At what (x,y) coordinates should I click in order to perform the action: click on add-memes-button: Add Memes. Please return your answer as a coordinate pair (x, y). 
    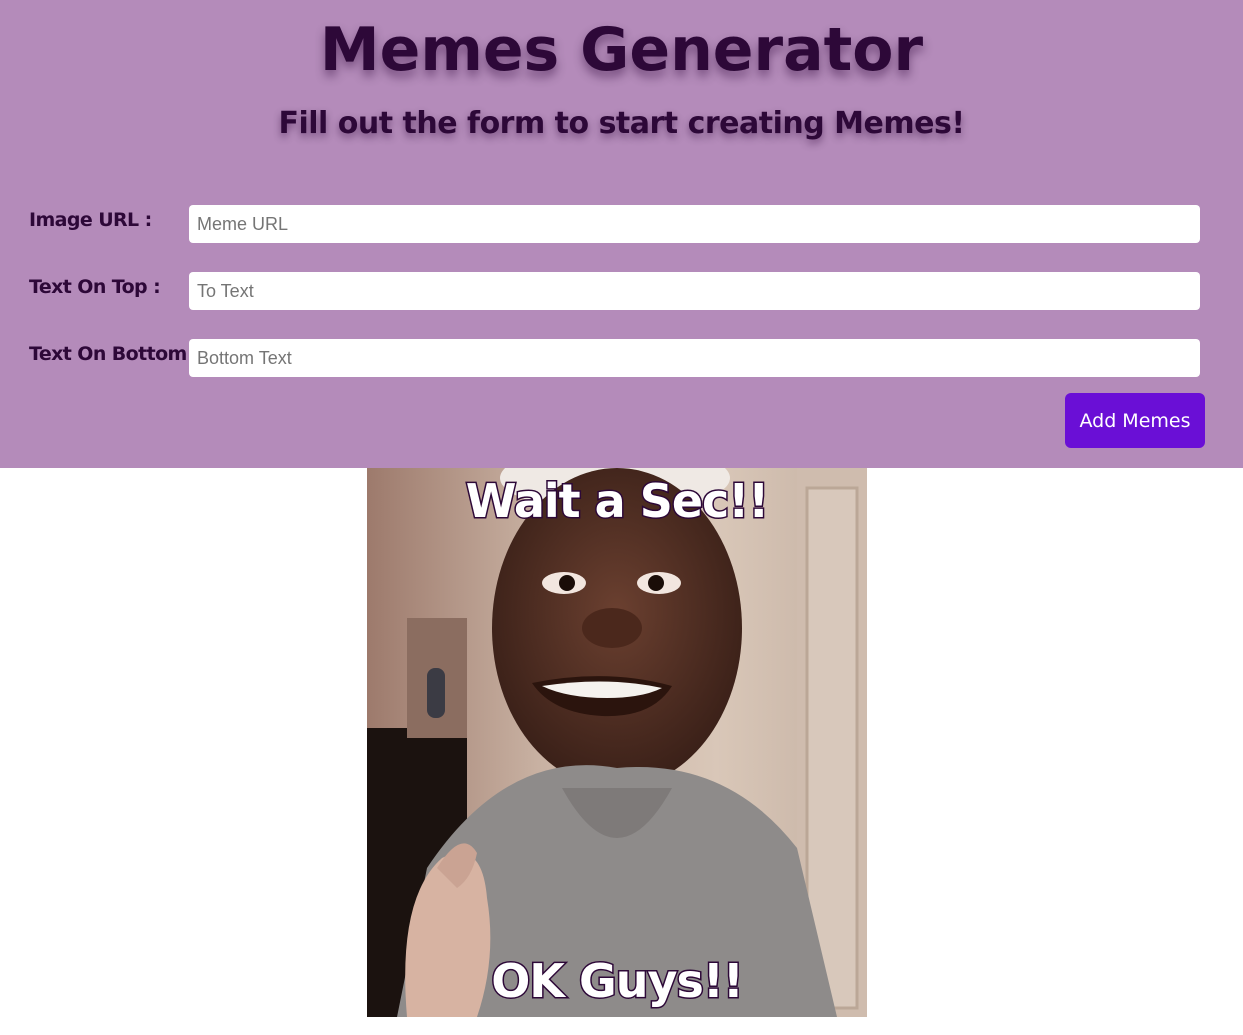
    Looking at the image, I should click on (1135, 420).